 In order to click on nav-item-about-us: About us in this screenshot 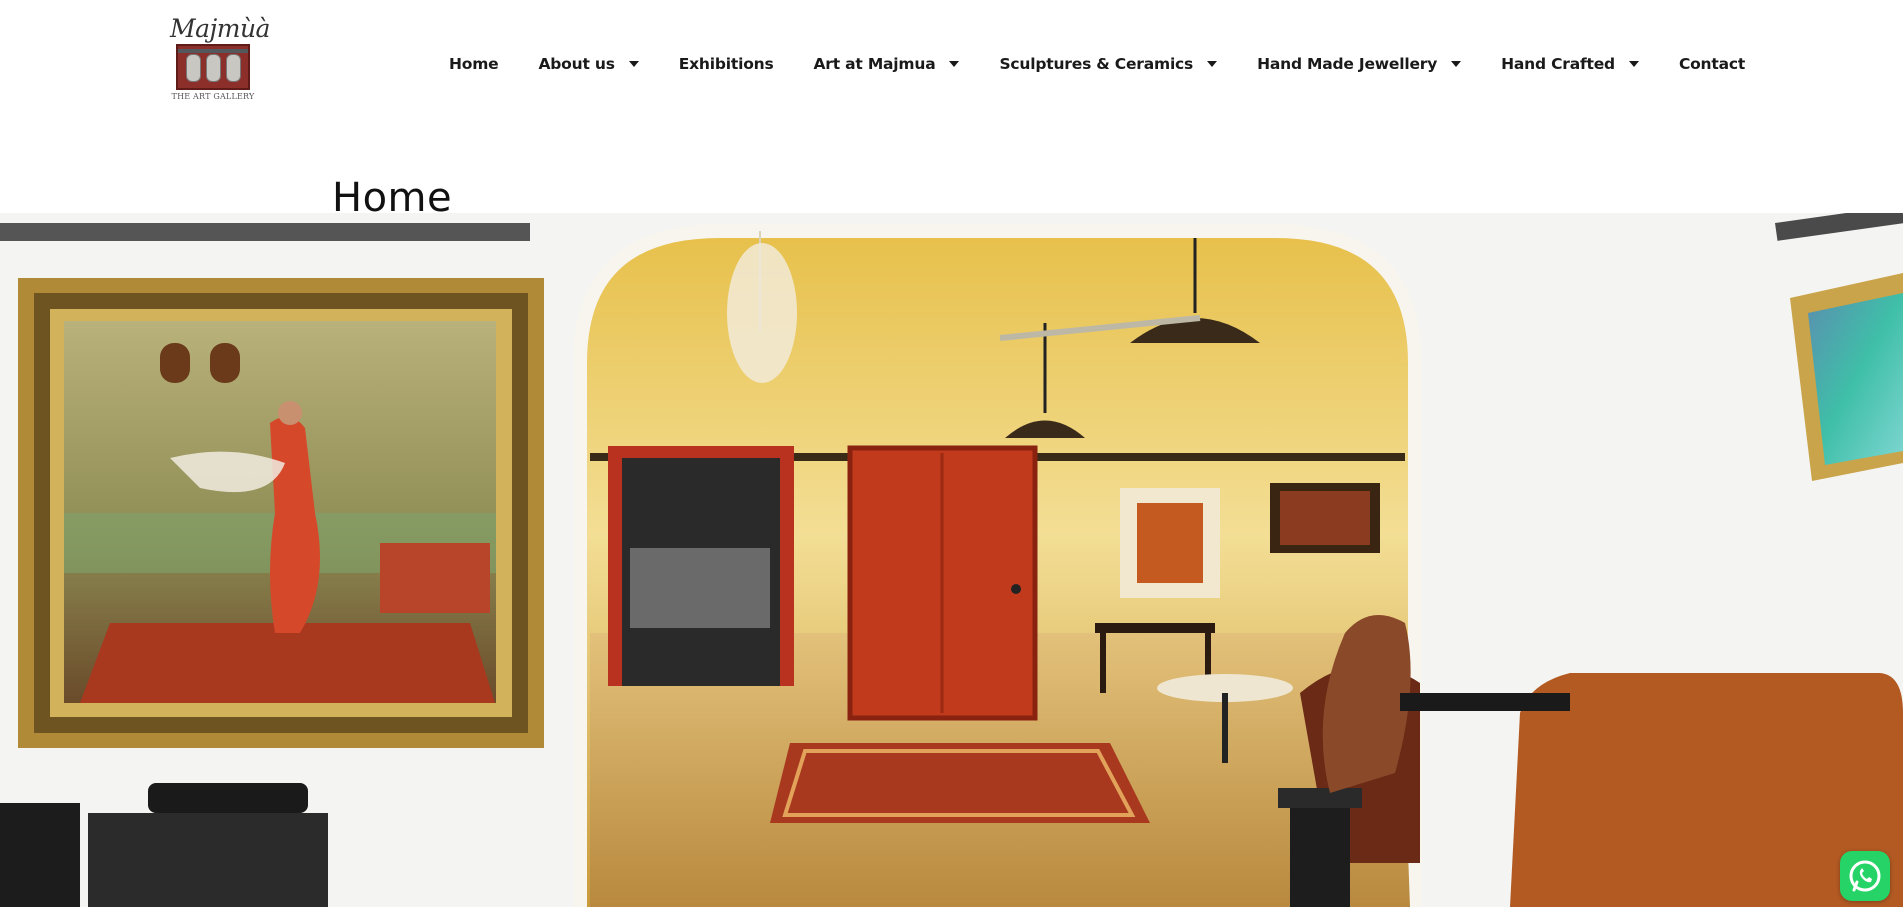, I will do `click(588, 64)`.